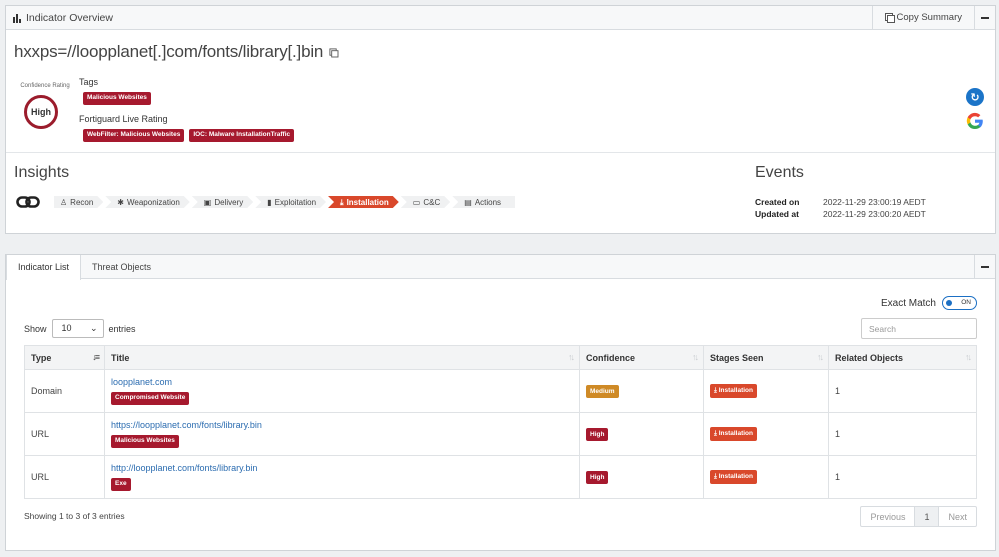  I want to click on stage-weaponization: ✱ Weaponization, so click(147, 202).